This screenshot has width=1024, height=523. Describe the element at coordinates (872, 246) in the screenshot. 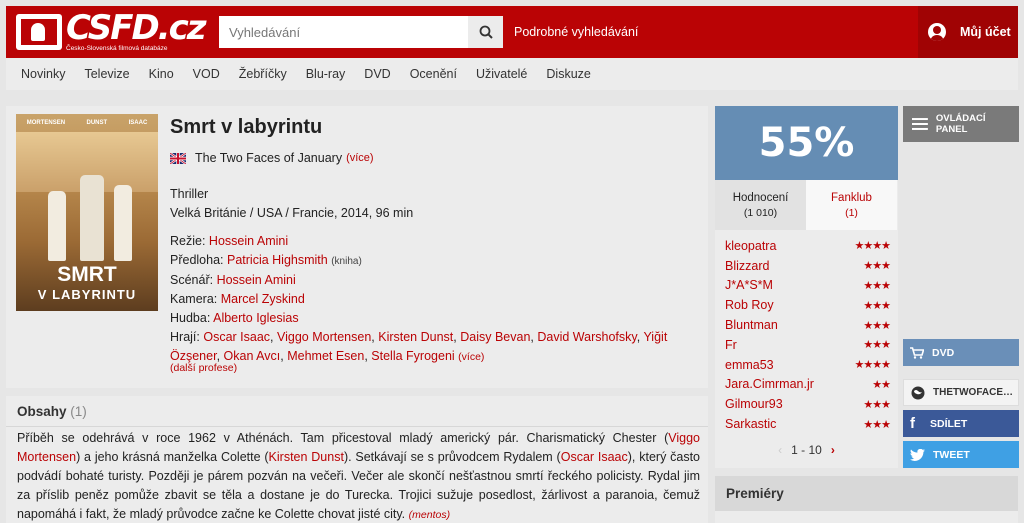

I see `star-rating: ★★★★` at that location.